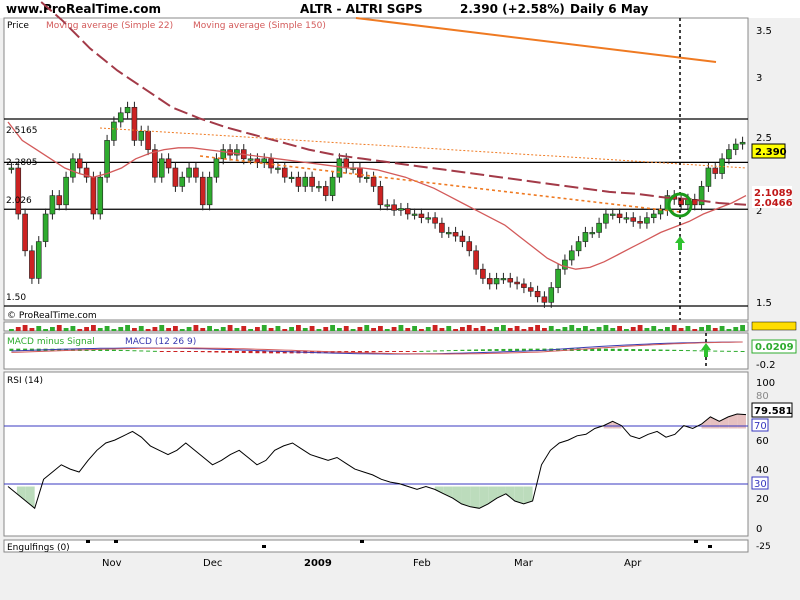 This screenshot has width=800, height=600. I want to click on ma150-legend-label: Moving average (Simple 150), so click(259, 26).